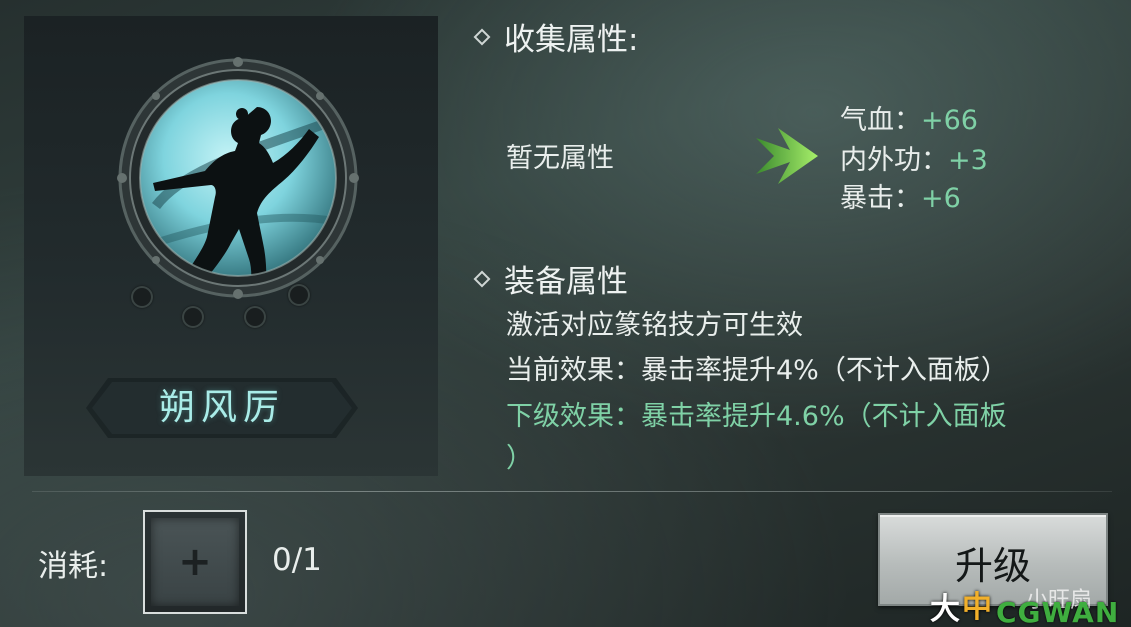 This screenshot has width=1131, height=627. I want to click on collection-attributes-heading: 收集属性:, so click(555, 36).